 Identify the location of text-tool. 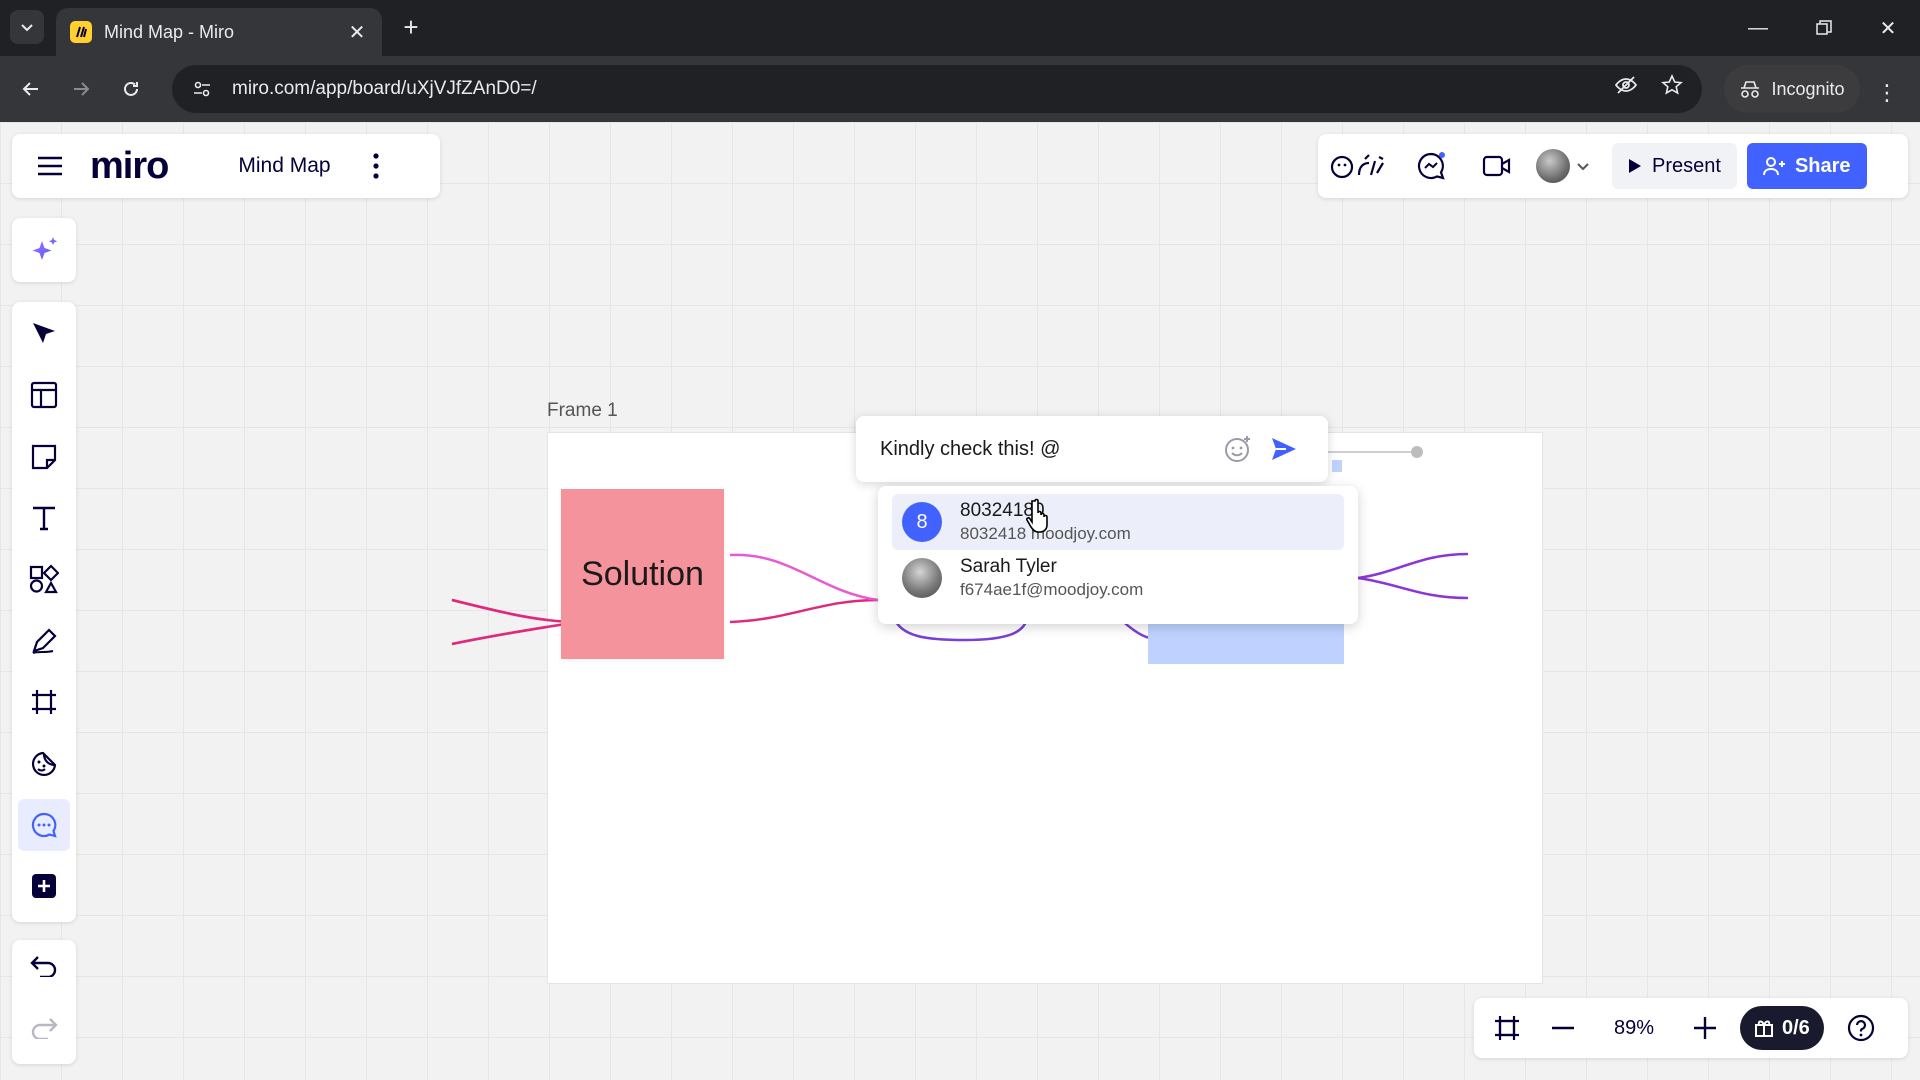
(44, 517).